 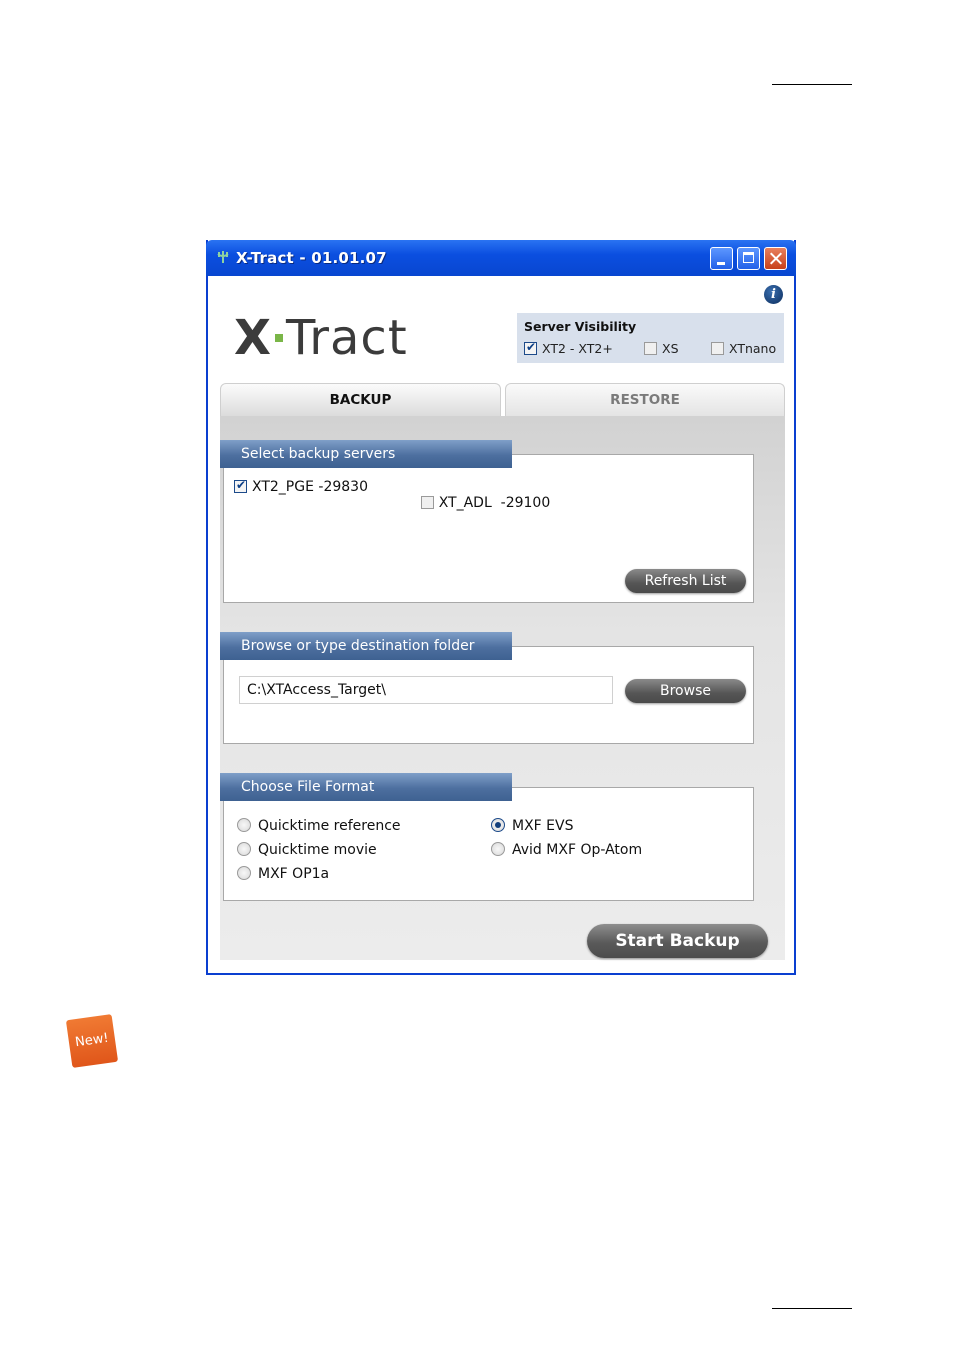 I want to click on format-label: MXF EVS, so click(x=543, y=826).